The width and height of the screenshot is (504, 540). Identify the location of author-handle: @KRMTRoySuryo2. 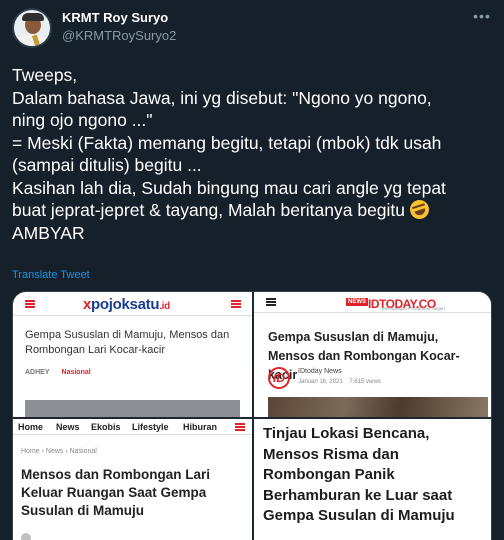
(119, 35).